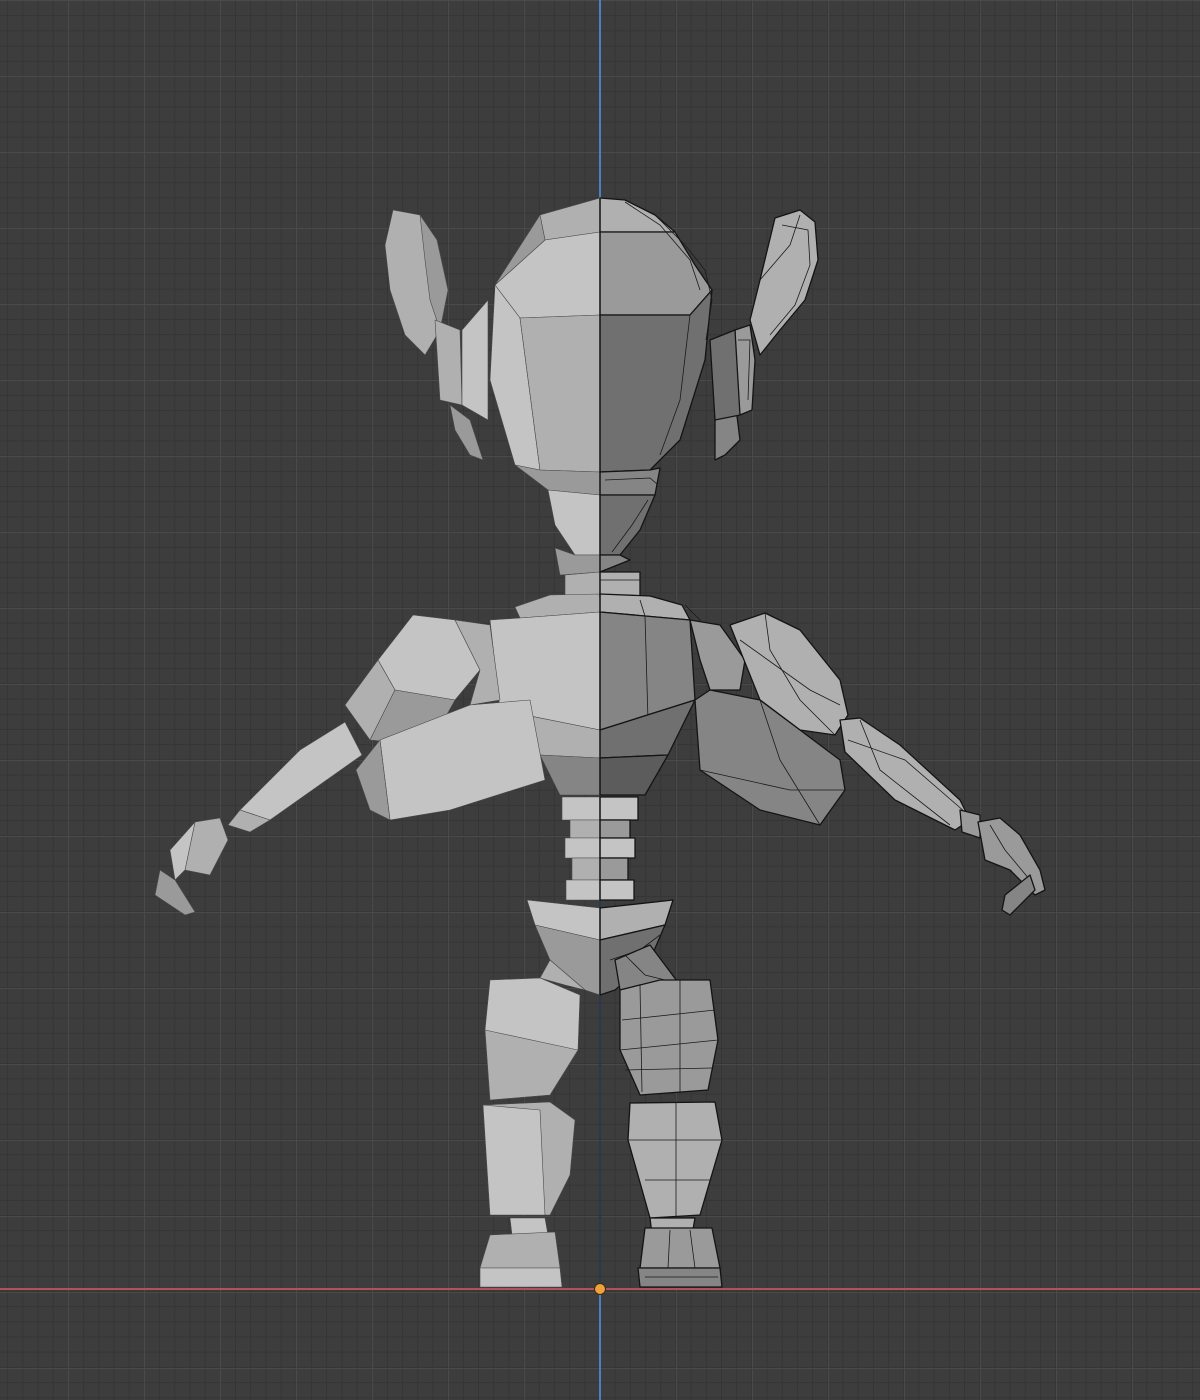 Image resolution: width=1200 pixels, height=1400 pixels. I want to click on neck-right, so click(620, 584).